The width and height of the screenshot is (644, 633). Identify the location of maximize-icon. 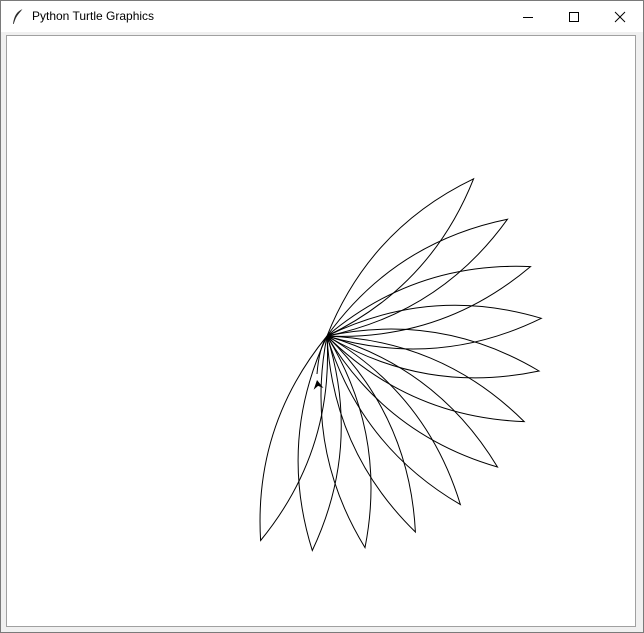
(574, 16).